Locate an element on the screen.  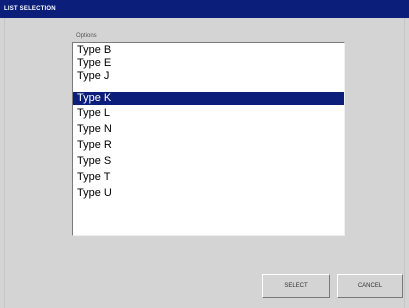
right-divider is located at coordinates (404, 163).